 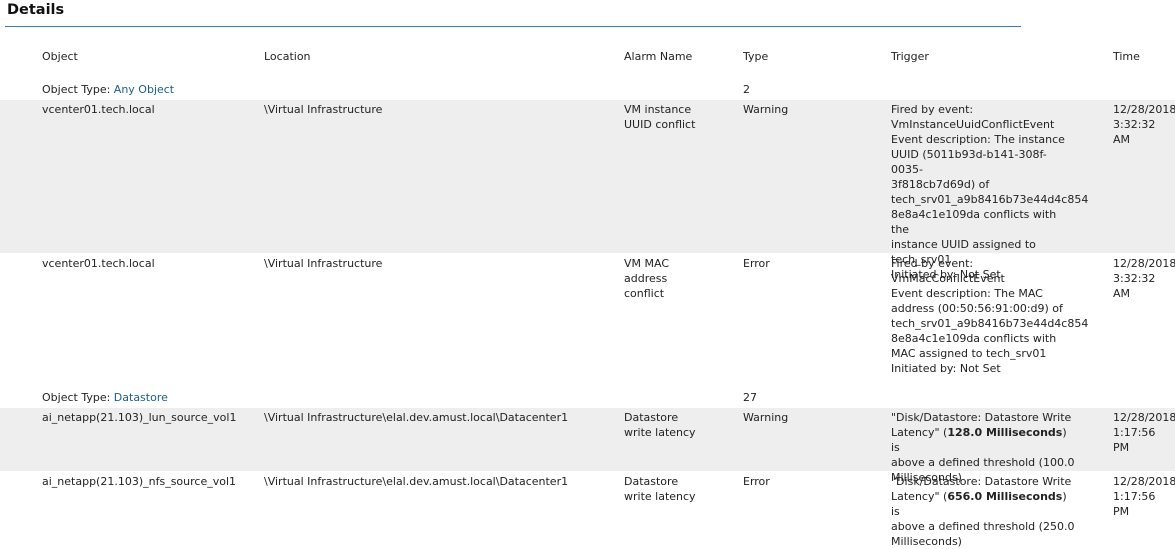 I want to click on column-header-trigger: Trigger, so click(x=983, y=56).